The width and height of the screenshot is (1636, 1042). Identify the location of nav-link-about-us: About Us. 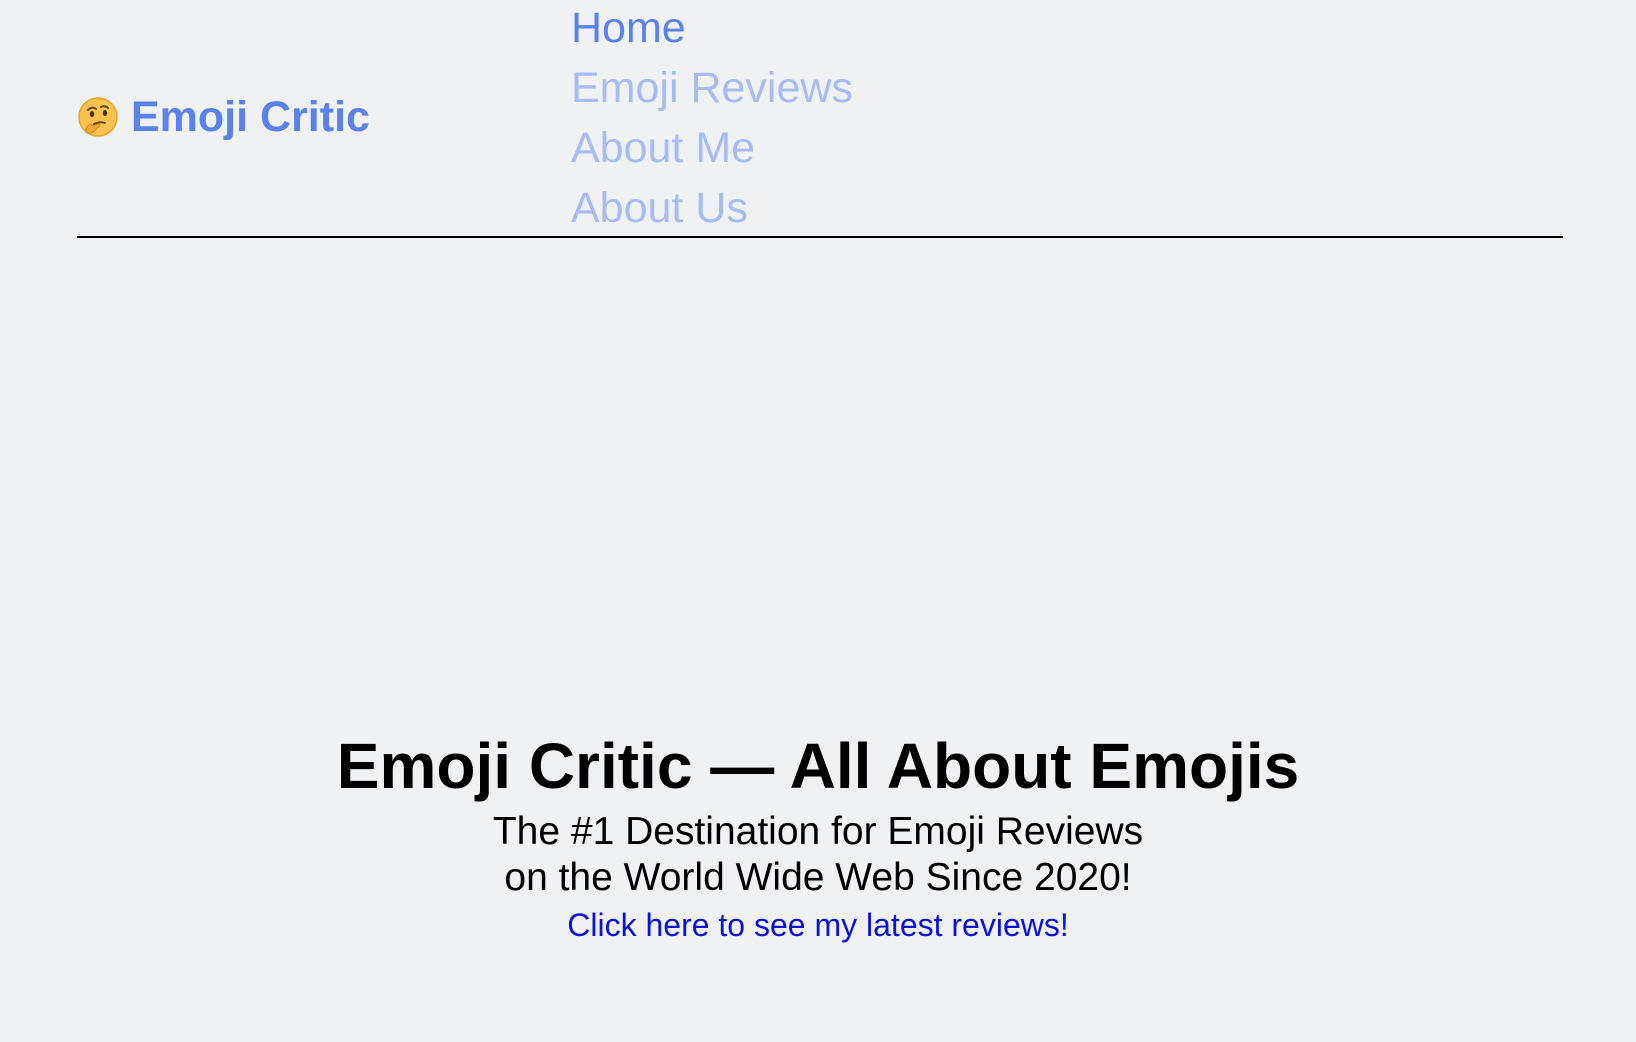
(659, 208).